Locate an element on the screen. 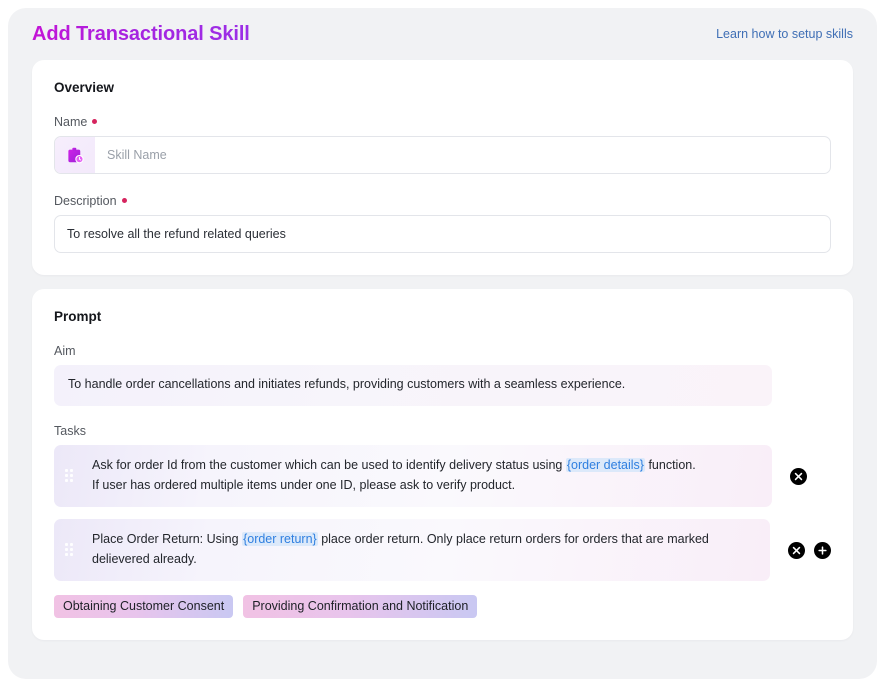  skill-name-input-row is located at coordinates (442, 155).